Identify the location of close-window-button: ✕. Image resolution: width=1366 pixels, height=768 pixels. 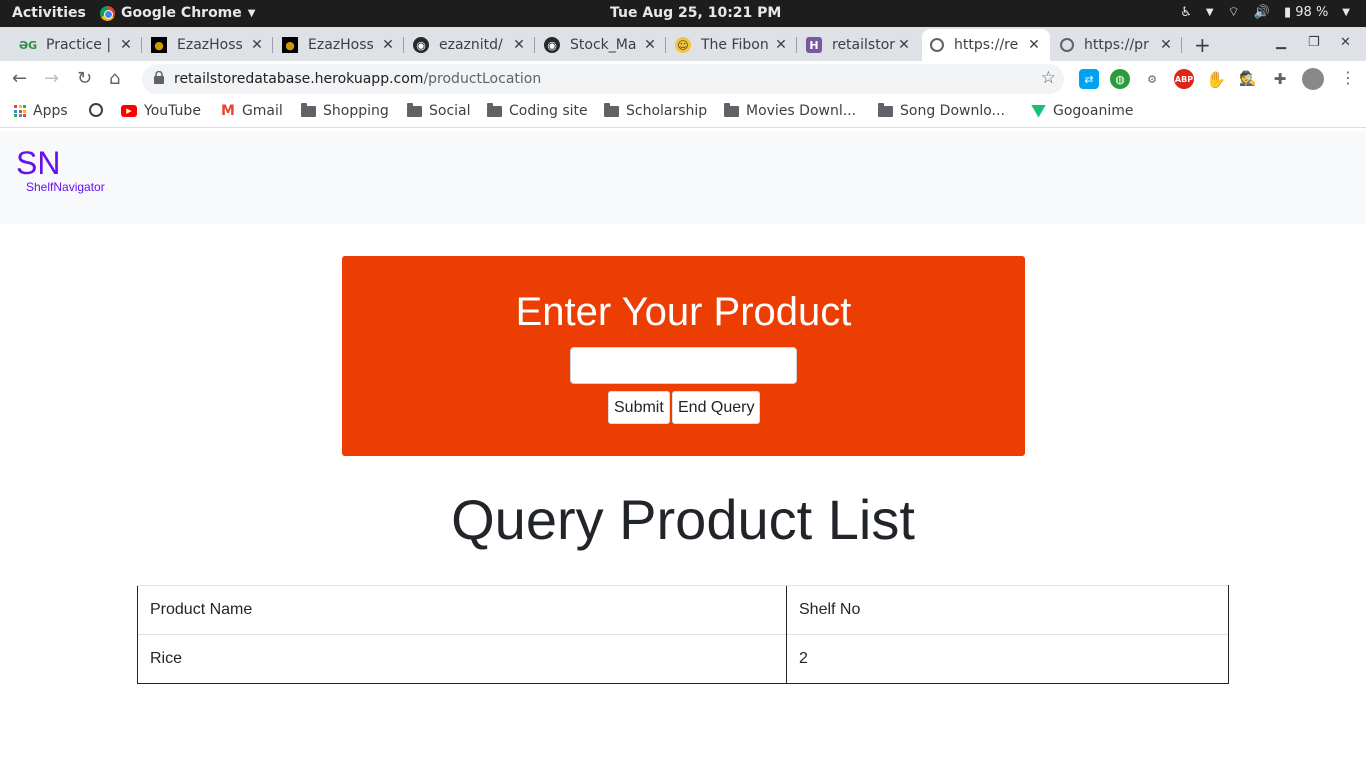
(1345, 42).